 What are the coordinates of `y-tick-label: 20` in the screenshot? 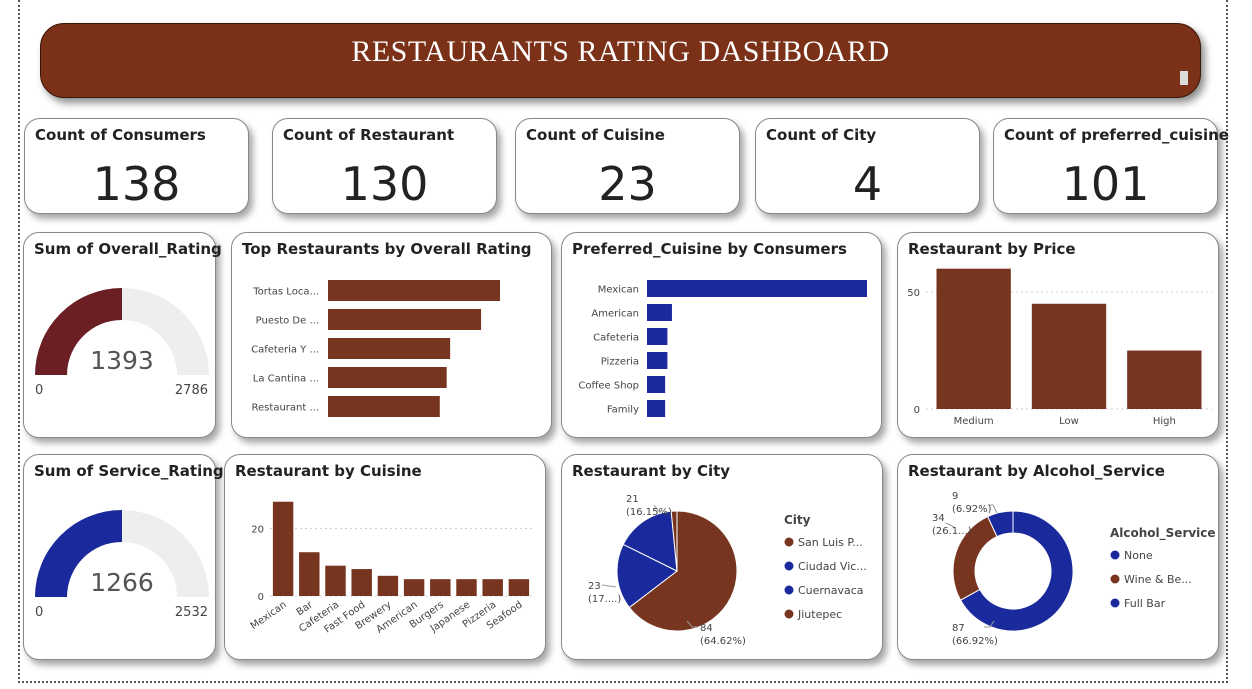 It's located at (257, 530).